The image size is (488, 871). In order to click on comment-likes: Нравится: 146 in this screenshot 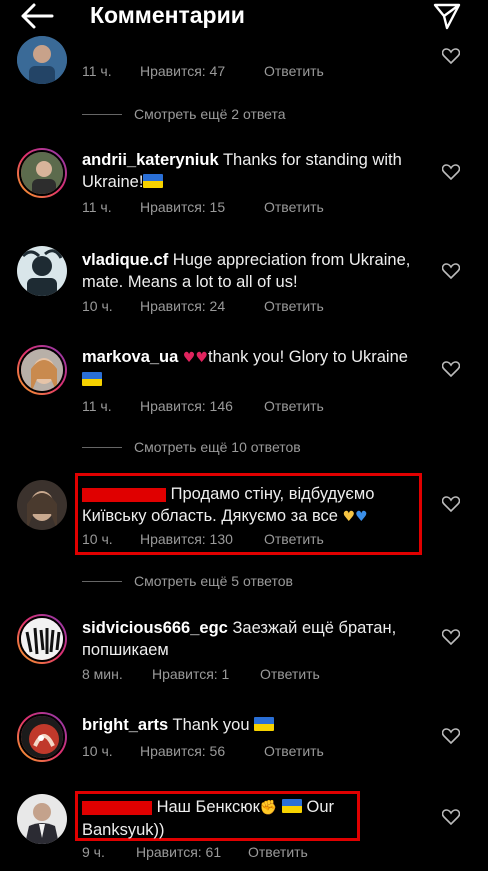, I will do `click(202, 406)`.